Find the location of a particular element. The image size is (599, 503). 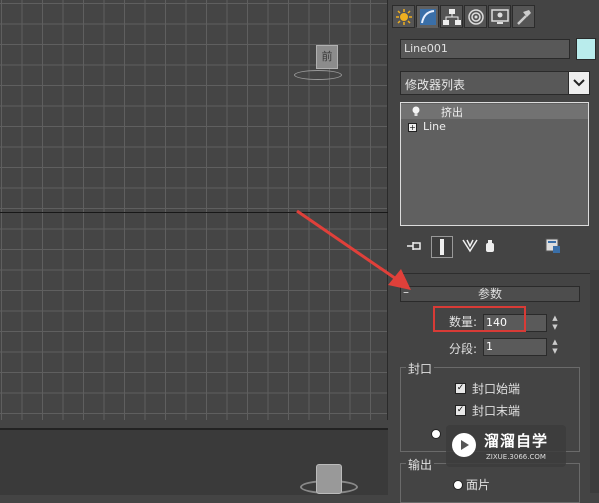

modifier-list-label: 修改器列表 is located at coordinates (435, 85).